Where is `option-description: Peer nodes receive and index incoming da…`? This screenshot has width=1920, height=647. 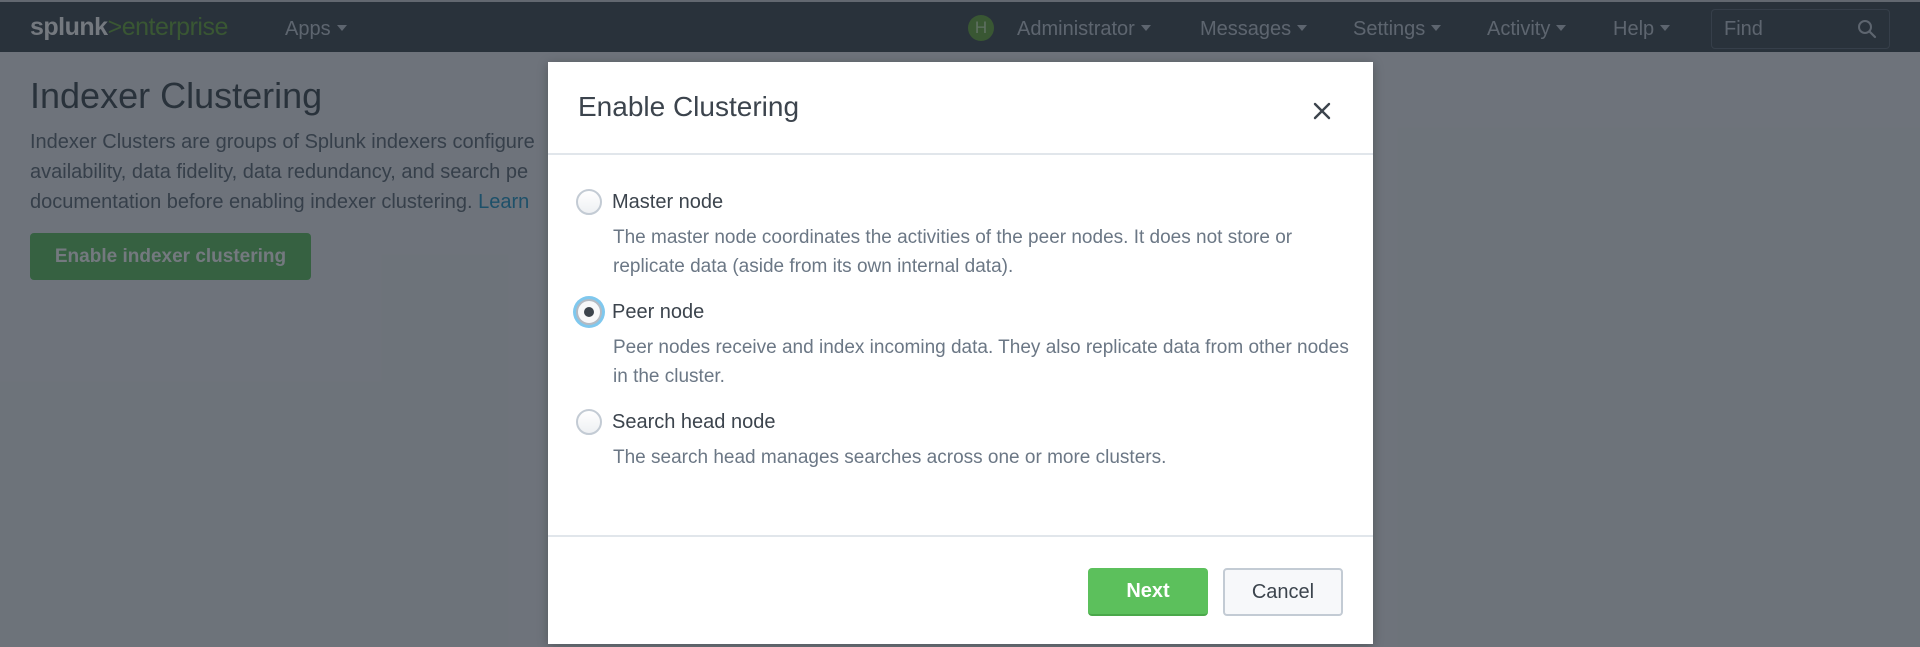 option-description: Peer nodes receive and index incoming da… is located at coordinates (981, 362).